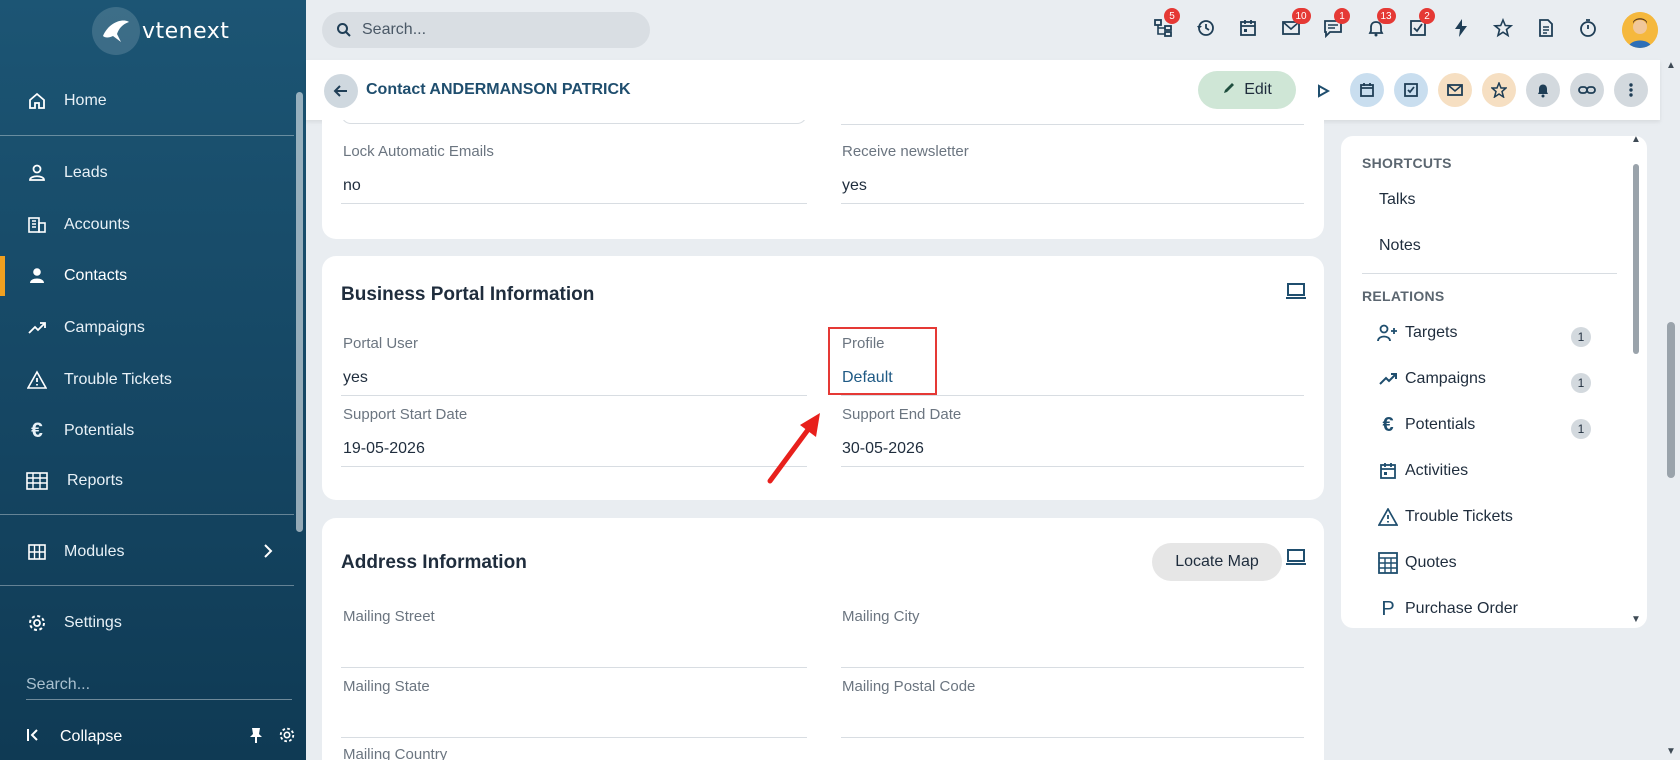 The height and width of the screenshot is (760, 1680). I want to click on star-button, so click(1503, 30).